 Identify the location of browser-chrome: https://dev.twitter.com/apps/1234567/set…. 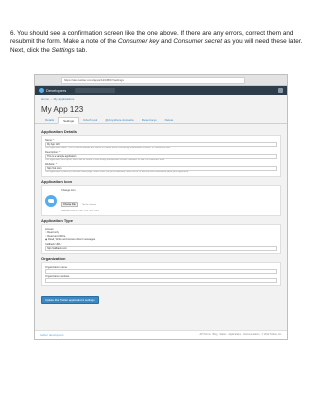
(161, 83).